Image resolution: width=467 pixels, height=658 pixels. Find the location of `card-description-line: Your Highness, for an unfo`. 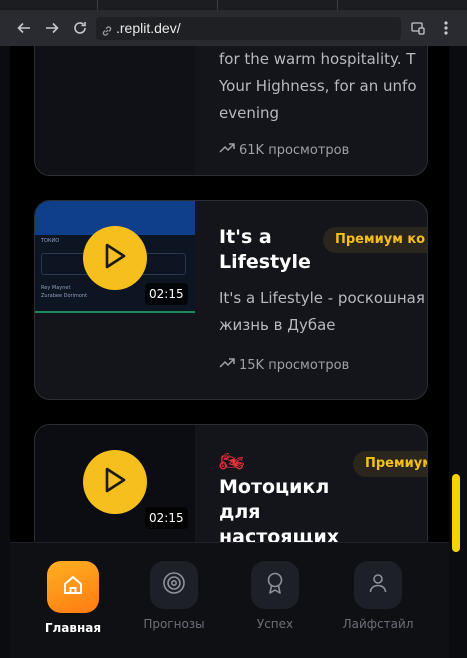

card-description-line: Your Highness, for an unfo is located at coordinates (318, 86).